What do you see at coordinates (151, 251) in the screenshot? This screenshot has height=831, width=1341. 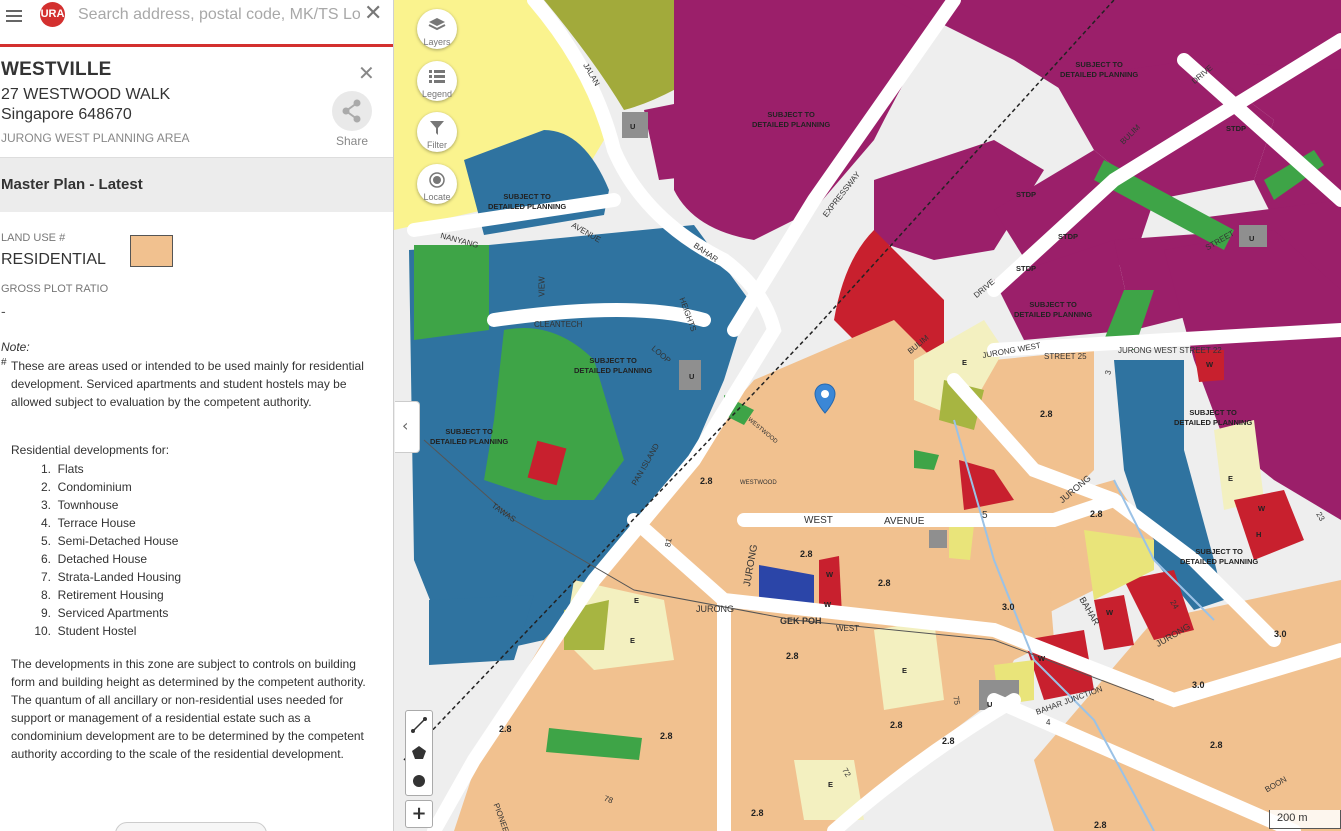 I see `land-use-swatch` at bounding box center [151, 251].